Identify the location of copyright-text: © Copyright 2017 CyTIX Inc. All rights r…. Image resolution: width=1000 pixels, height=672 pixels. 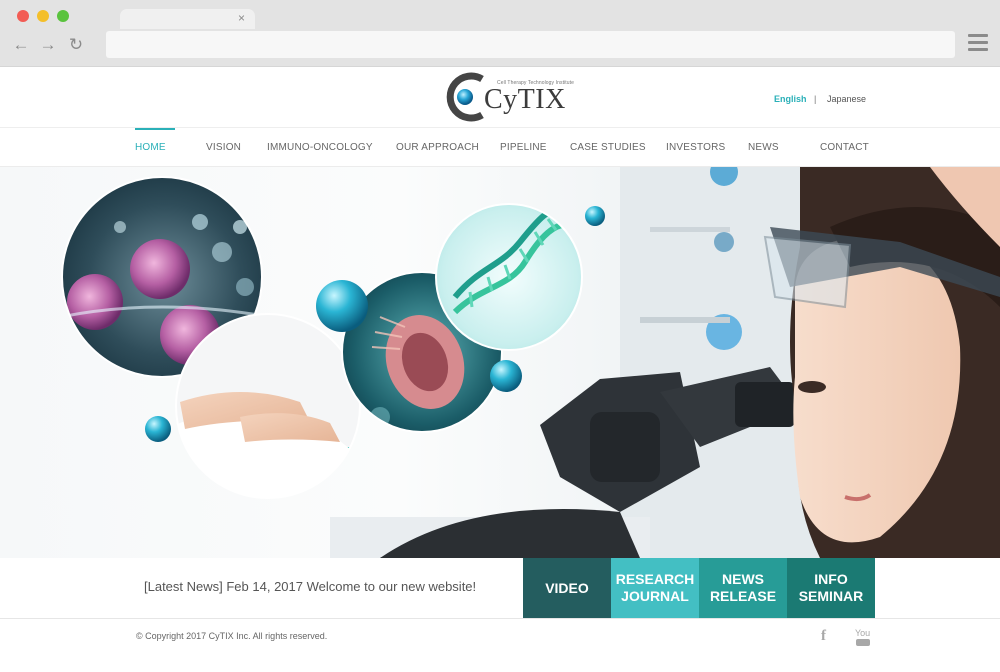
(232, 636).